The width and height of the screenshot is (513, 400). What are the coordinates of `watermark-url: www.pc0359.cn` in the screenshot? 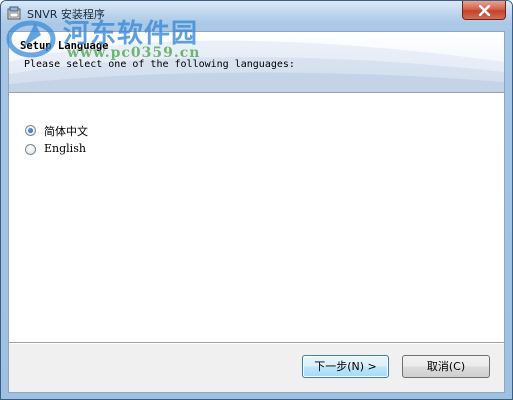 It's located at (134, 53).